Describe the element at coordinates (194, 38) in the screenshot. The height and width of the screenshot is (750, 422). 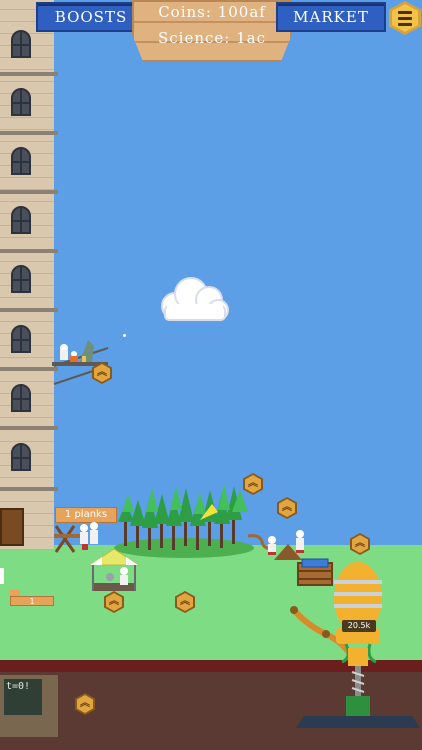
I see `science-label: Science:` at that location.